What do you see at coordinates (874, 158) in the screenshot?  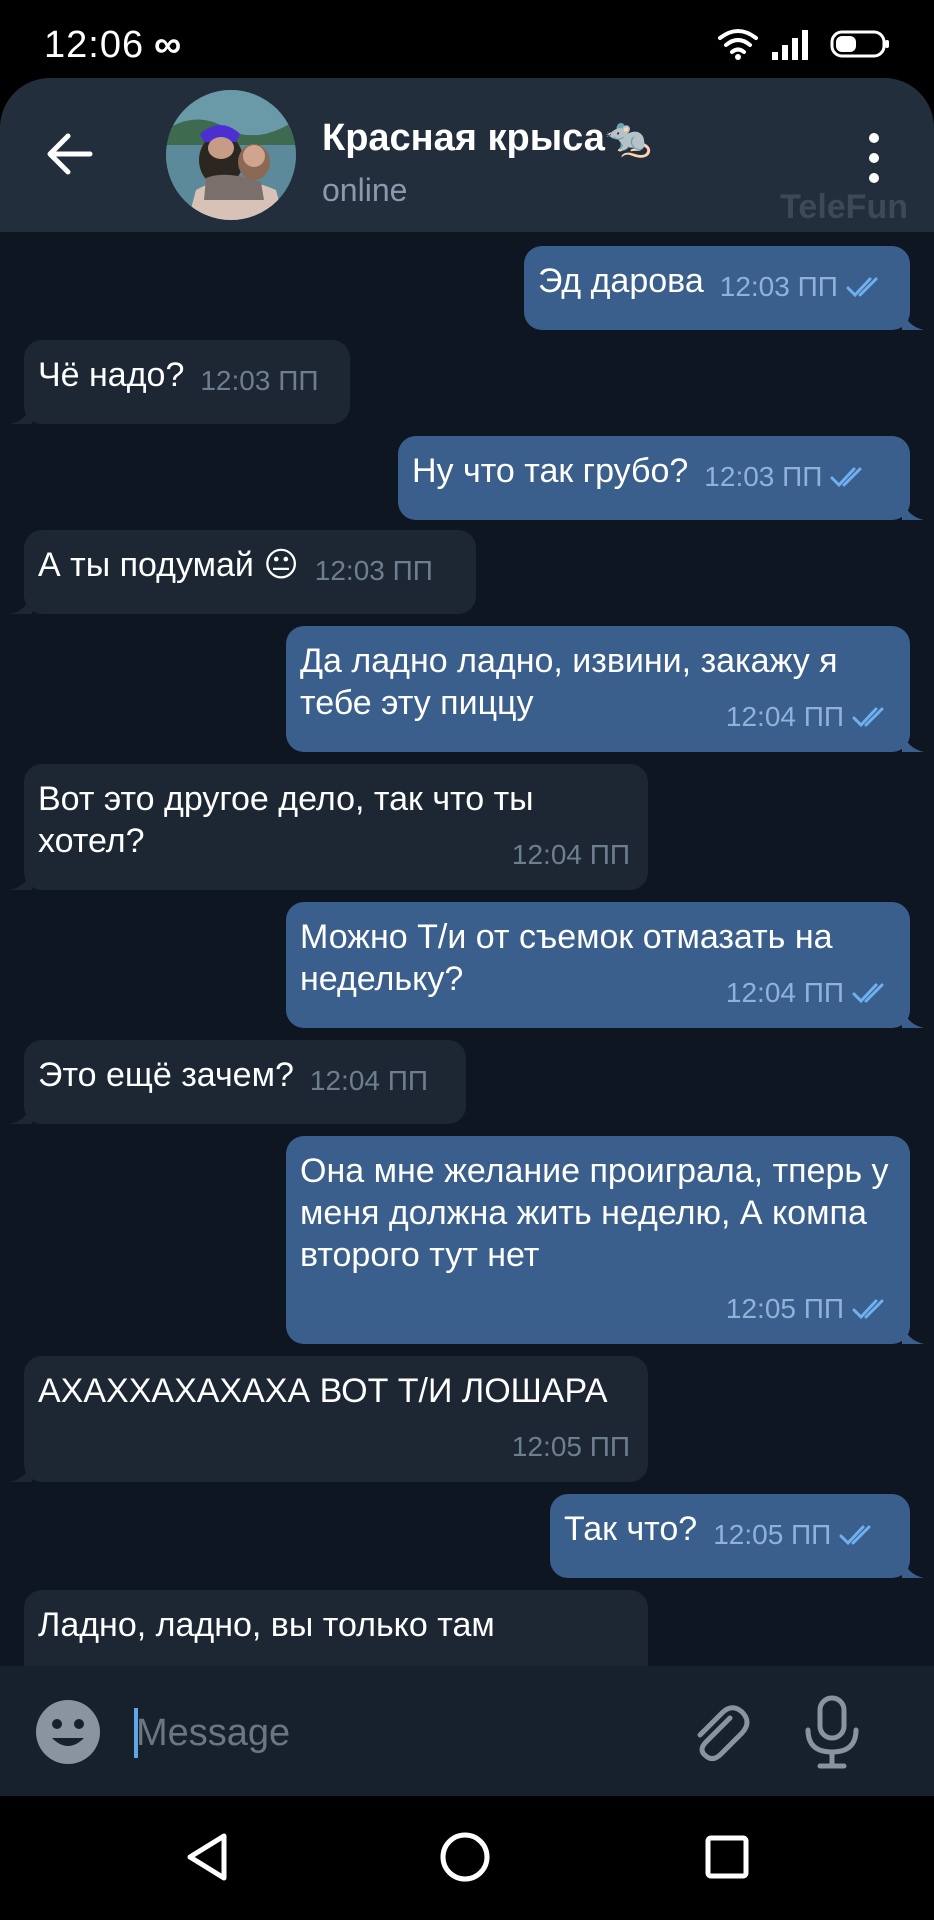 I see `more-vertical-icon` at bounding box center [874, 158].